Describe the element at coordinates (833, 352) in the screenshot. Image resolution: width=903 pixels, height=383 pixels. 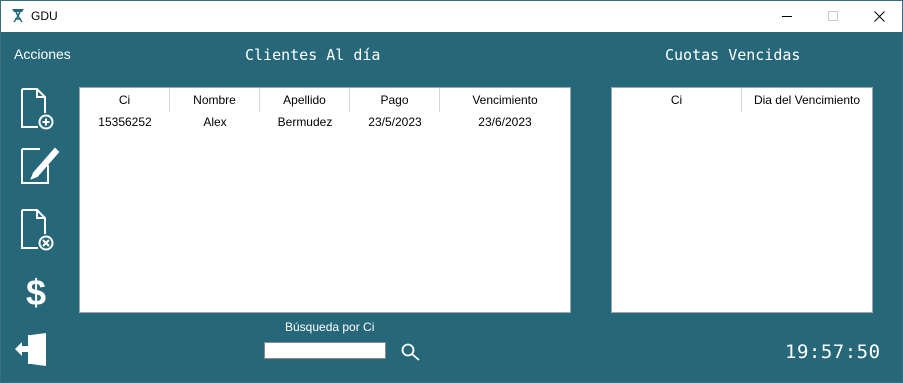
I see `clock: 19:57:50` at that location.